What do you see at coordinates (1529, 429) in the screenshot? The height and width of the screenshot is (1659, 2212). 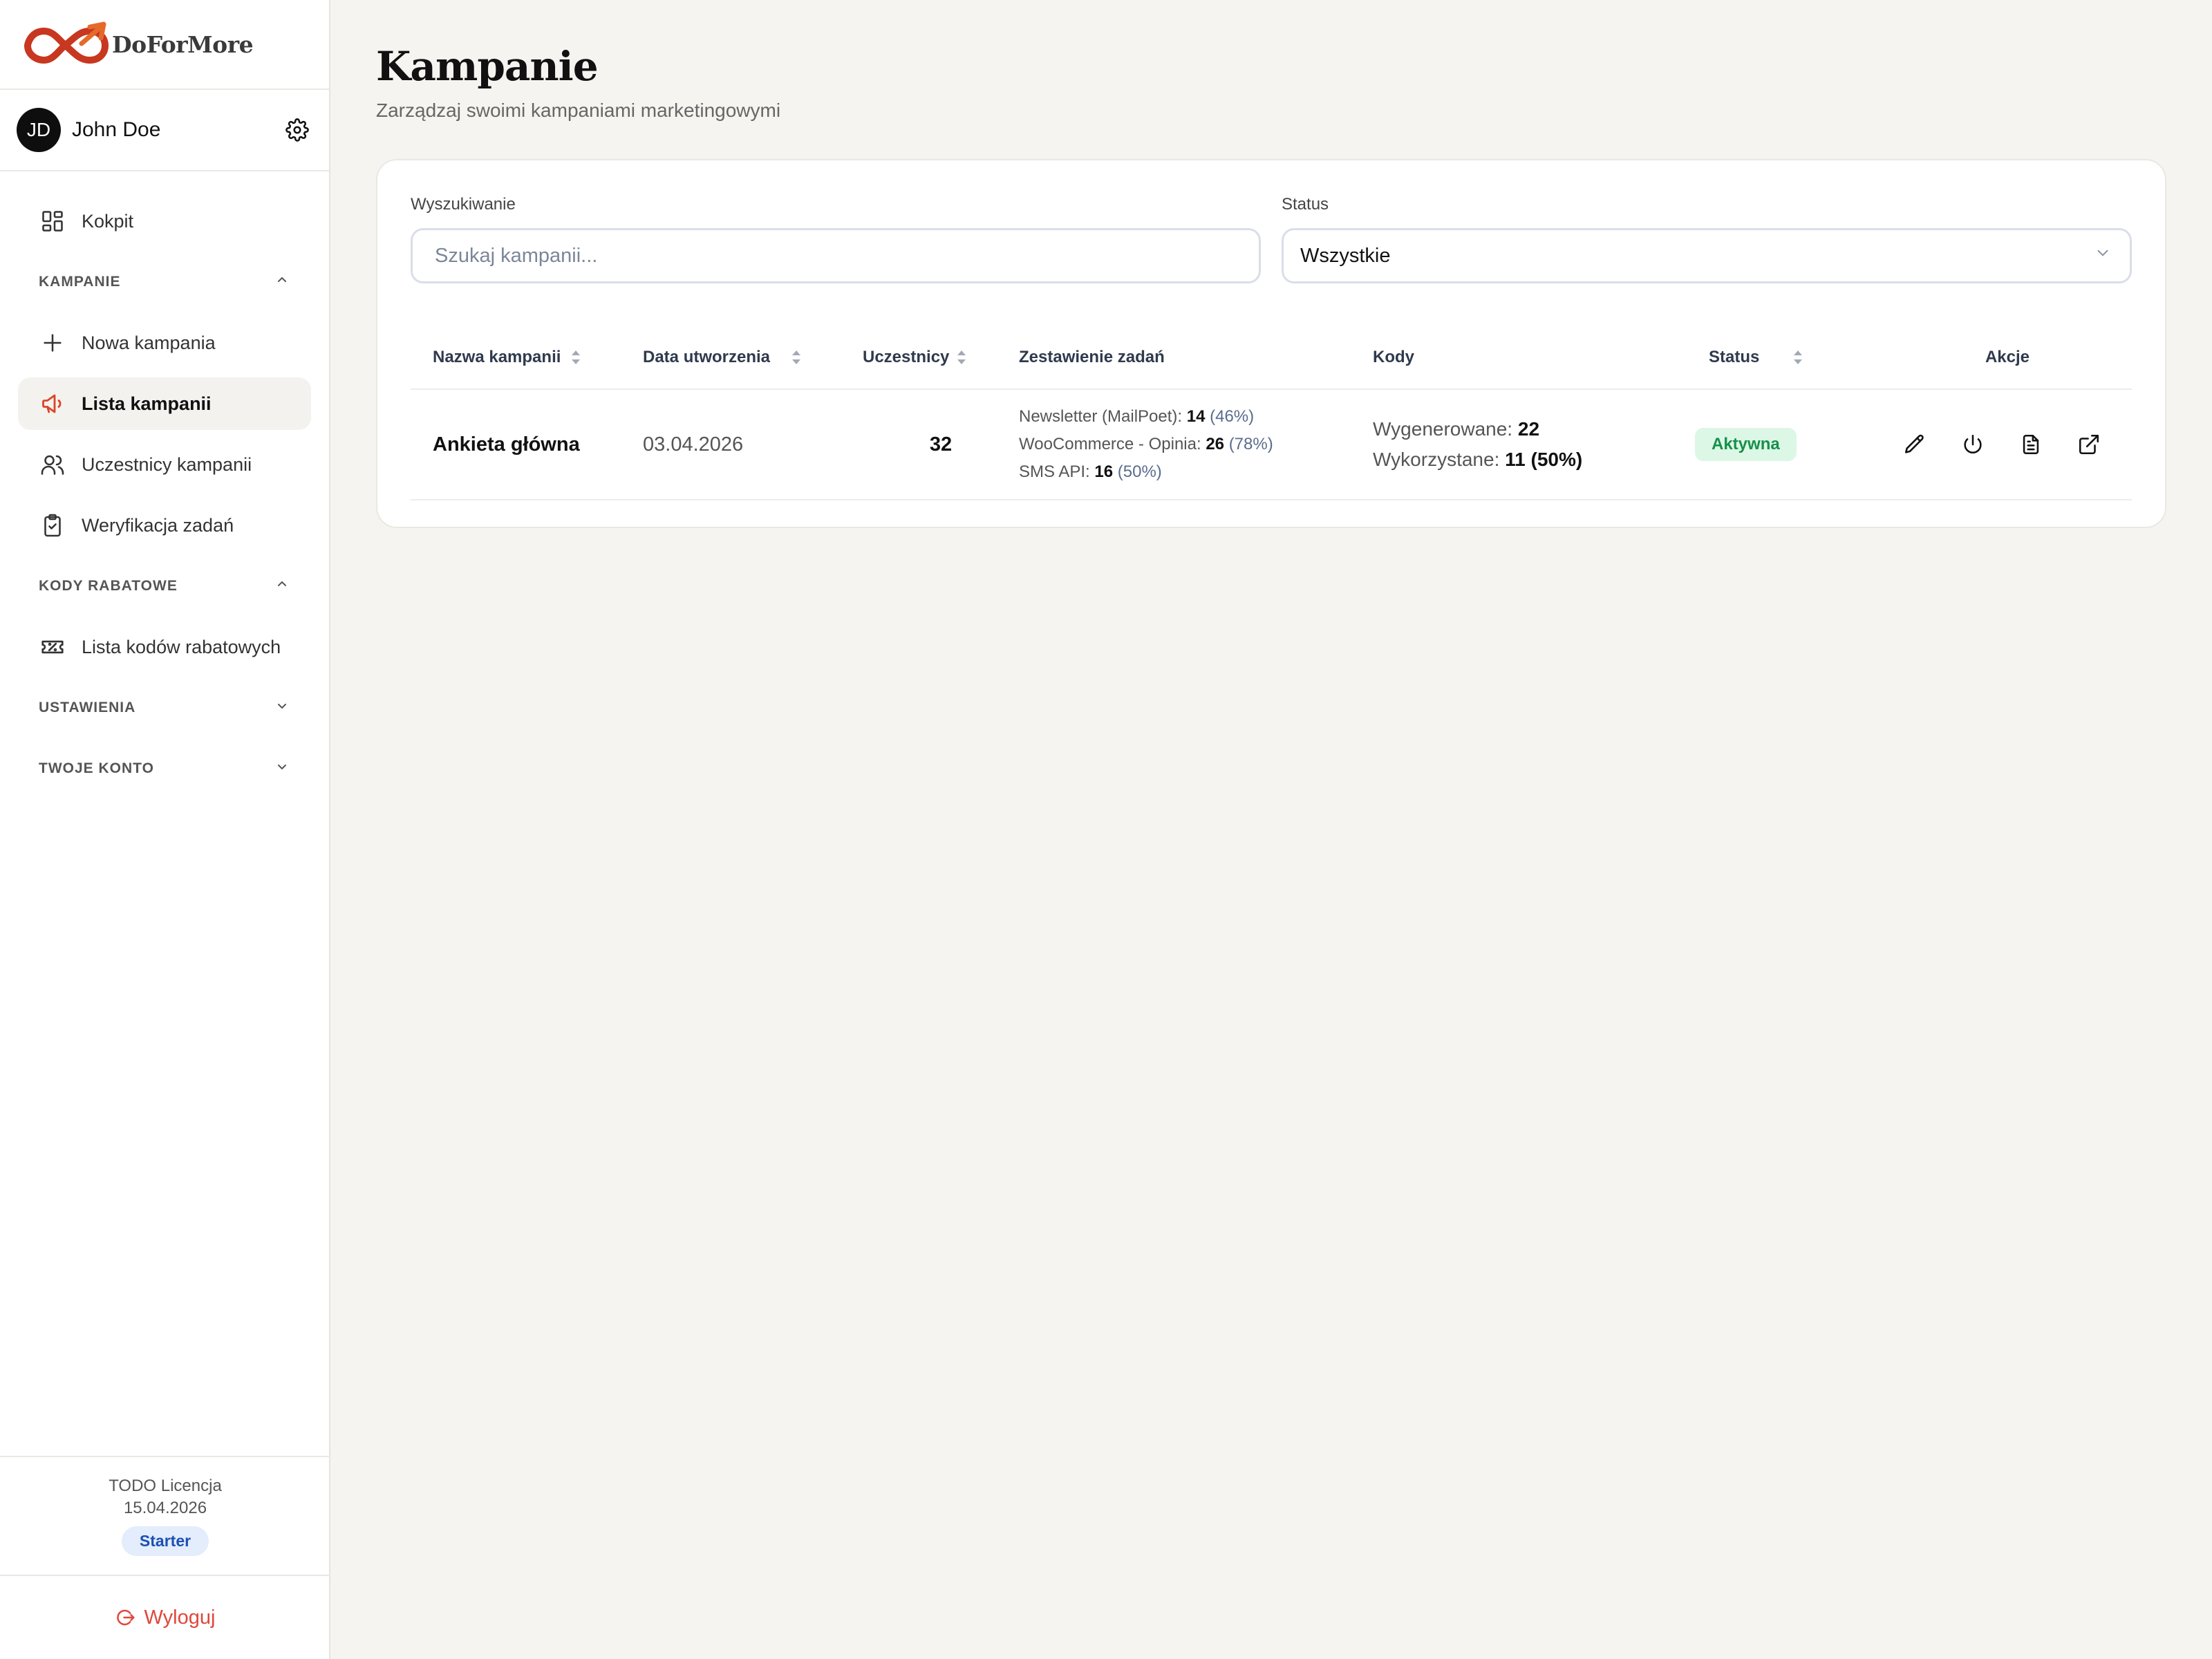 I see `codes-generated-value: 22` at bounding box center [1529, 429].